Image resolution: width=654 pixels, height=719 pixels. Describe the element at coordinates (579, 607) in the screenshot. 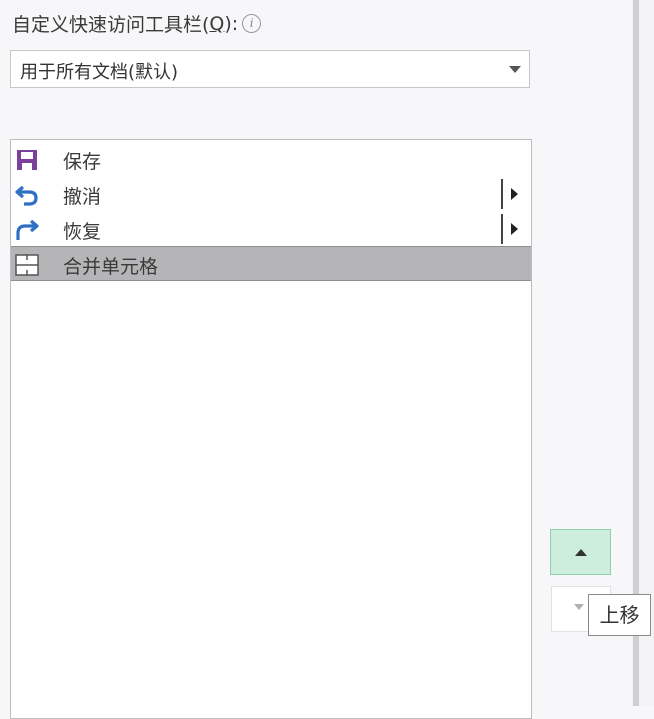

I see `triangle-down-icon` at that location.